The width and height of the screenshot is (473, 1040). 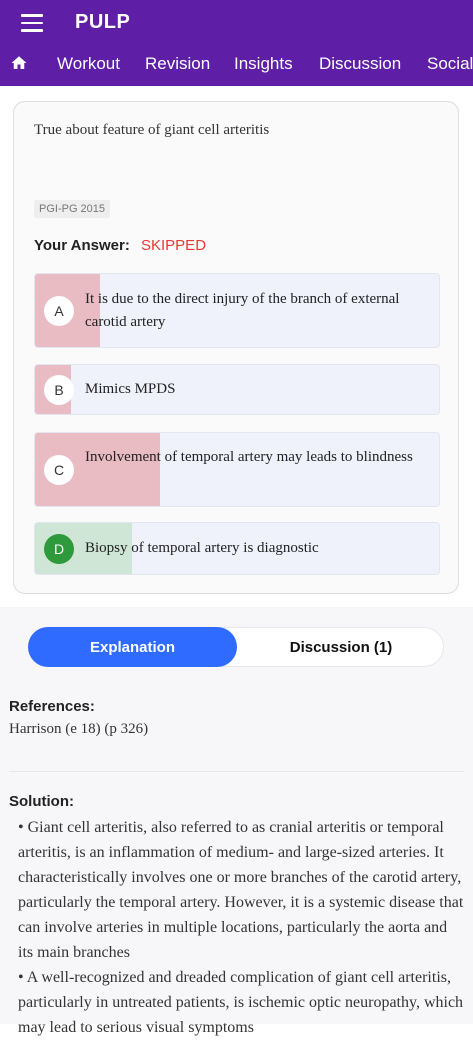 I want to click on references-heading: References:, so click(x=52, y=706).